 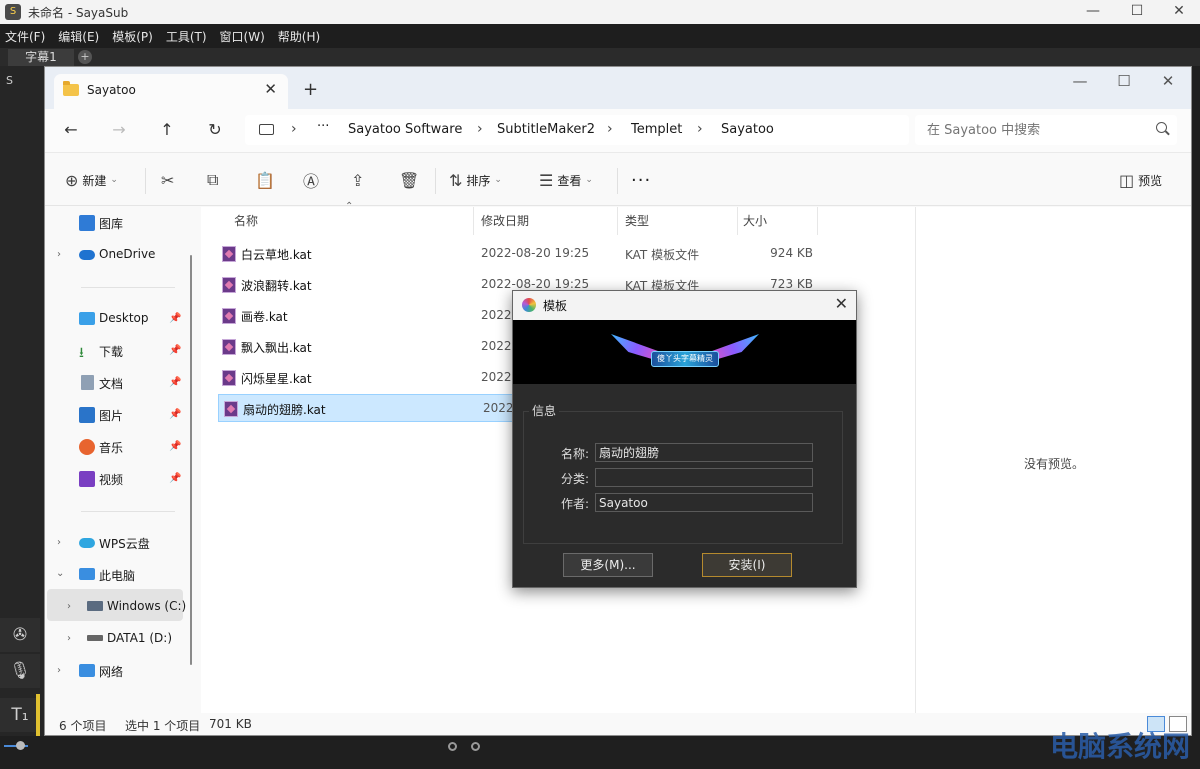 I want to click on menu-template: 模板(P), so click(x=132, y=36).